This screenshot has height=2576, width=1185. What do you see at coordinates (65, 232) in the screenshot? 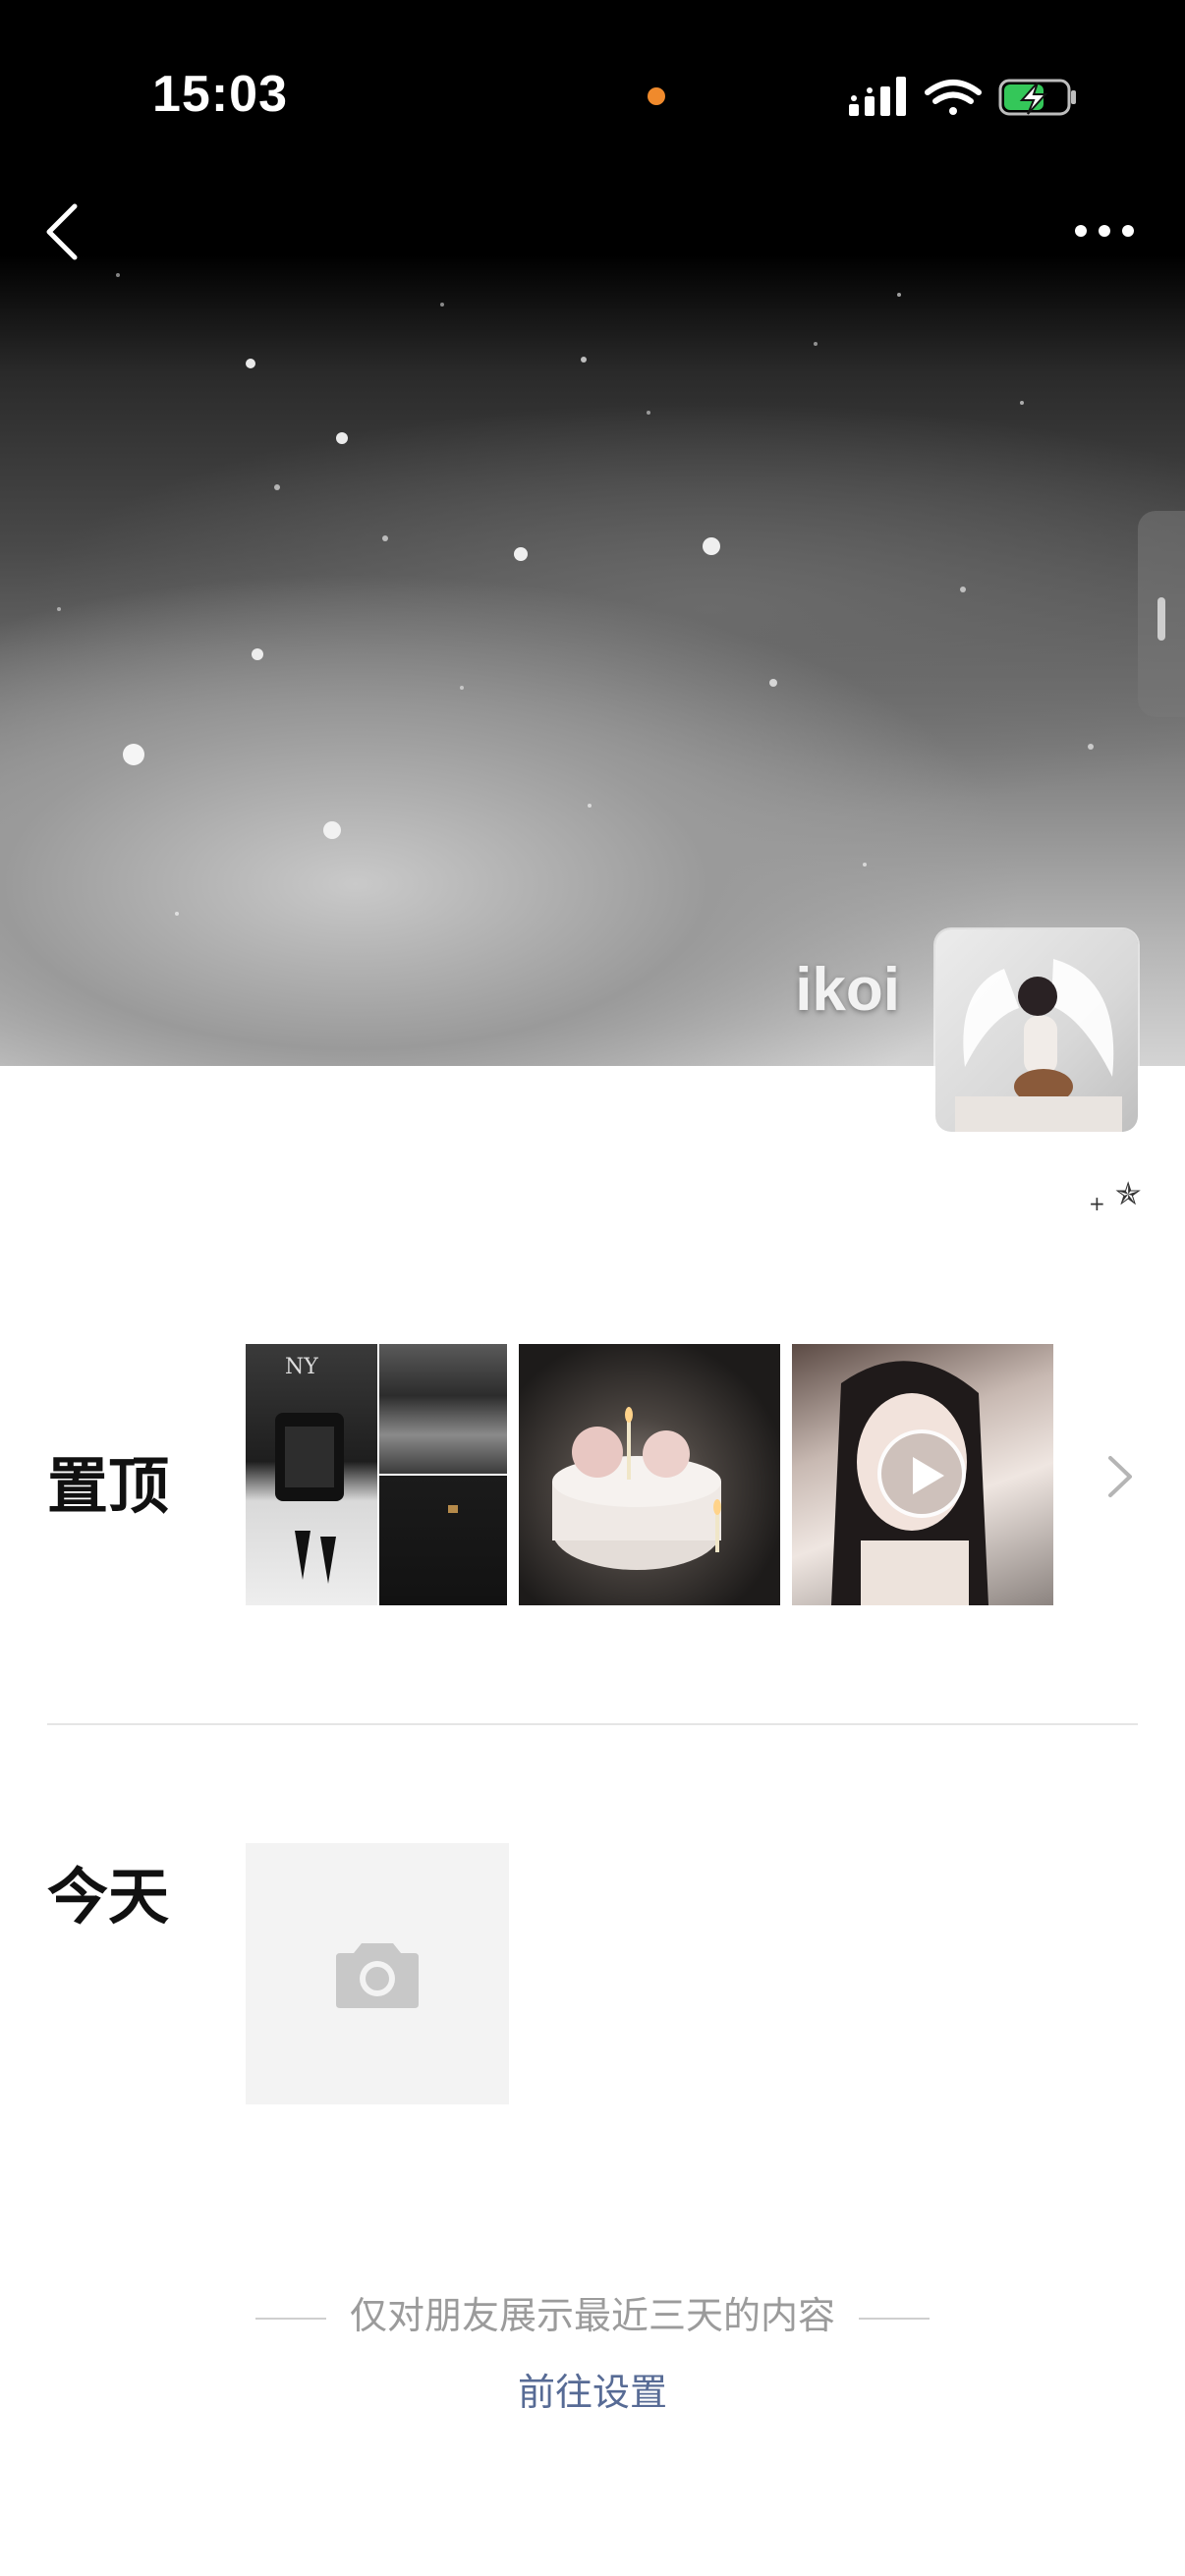
I see `chevron-left-icon` at bounding box center [65, 232].